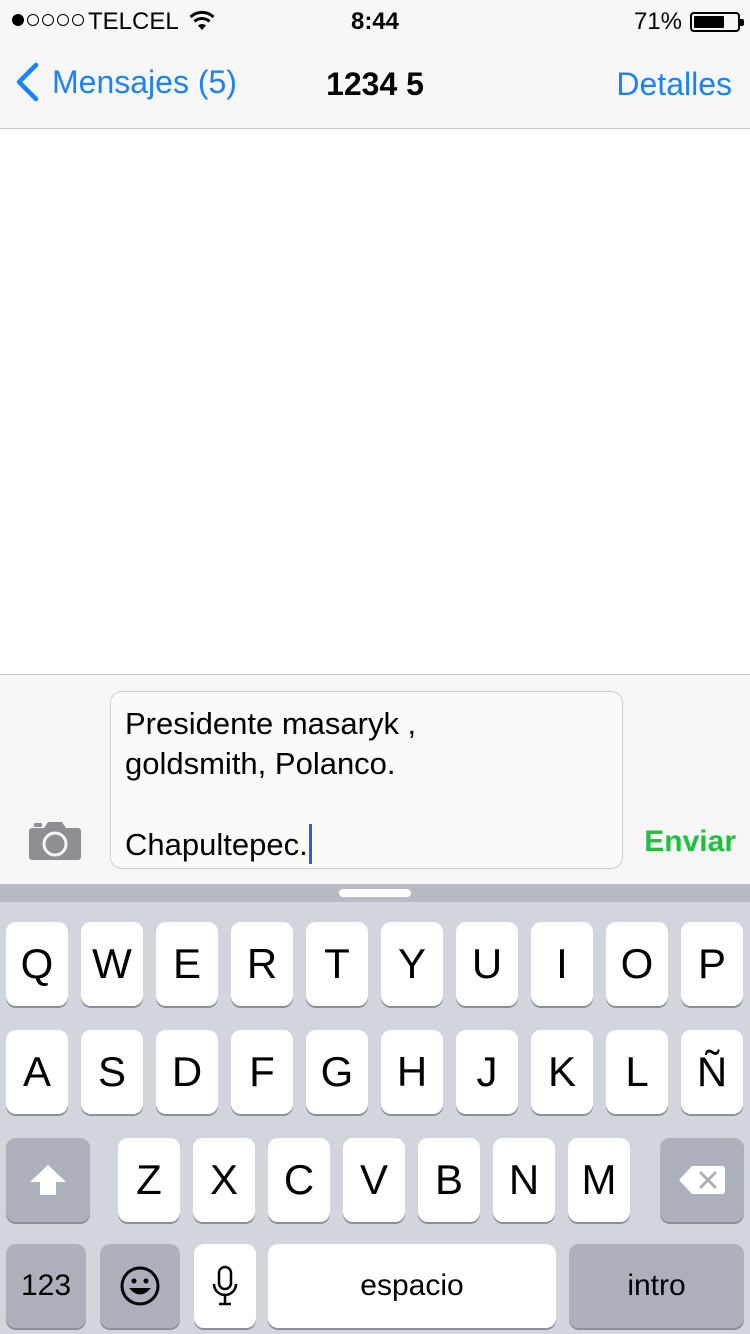 The image size is (750, 1334). Describe the element at coordinates (271, 723) in the screenshot. I see `message-line-1: Presidente masaryk ,` at that location.